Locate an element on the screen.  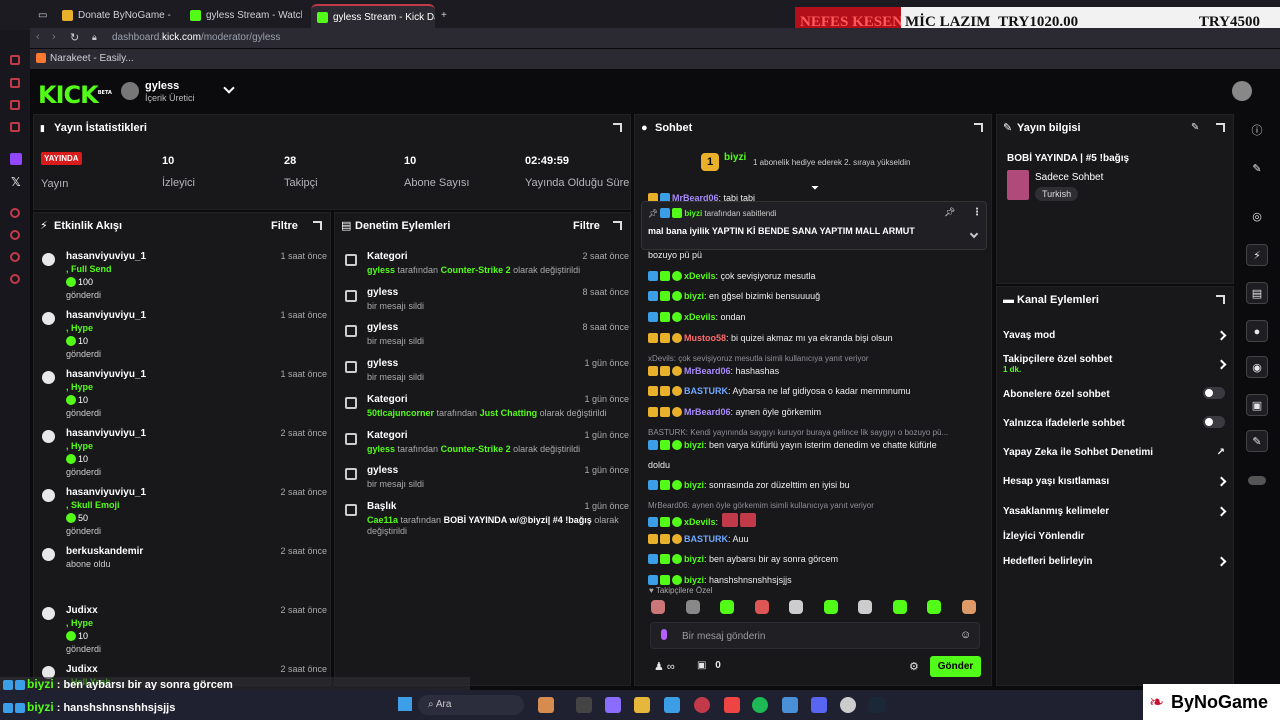
steam-icon is located at coordinates (877, 705).